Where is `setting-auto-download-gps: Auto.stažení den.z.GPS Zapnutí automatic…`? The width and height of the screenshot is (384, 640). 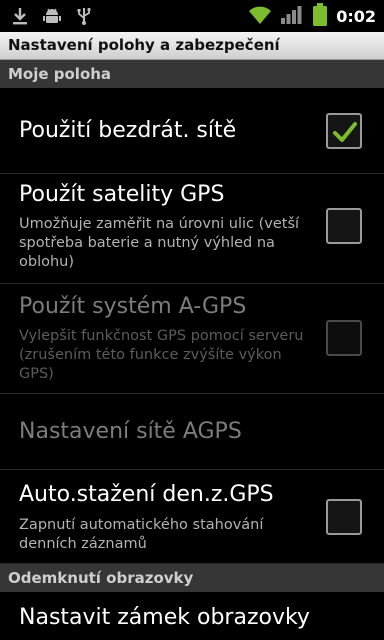
setting-auto-download-gps: Auto.stažení den.z.GPS Zapnutí automatic… is located at coordinates (192, 517).